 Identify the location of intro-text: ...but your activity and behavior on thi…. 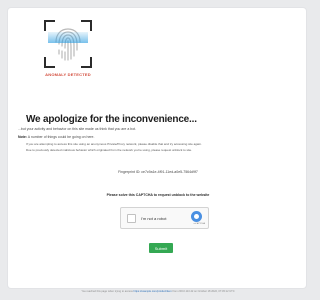
(77, 129).